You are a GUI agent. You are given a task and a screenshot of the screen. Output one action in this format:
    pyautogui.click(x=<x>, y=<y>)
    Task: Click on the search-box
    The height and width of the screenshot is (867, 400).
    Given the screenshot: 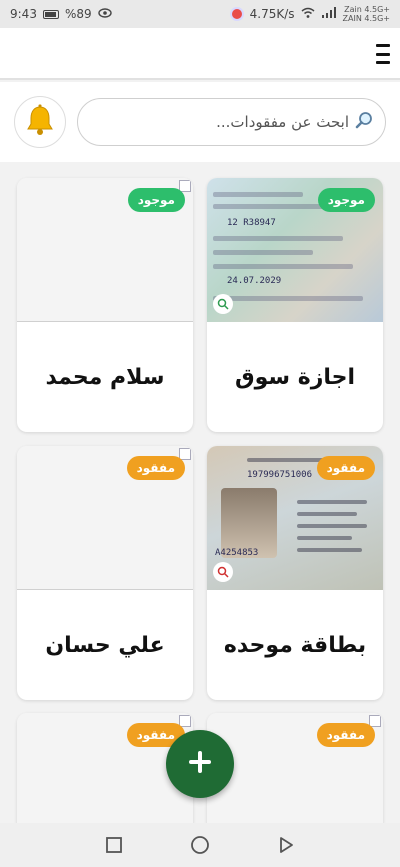 What is the action you would take?
    pyautogui.click(x=231, y=122)
    